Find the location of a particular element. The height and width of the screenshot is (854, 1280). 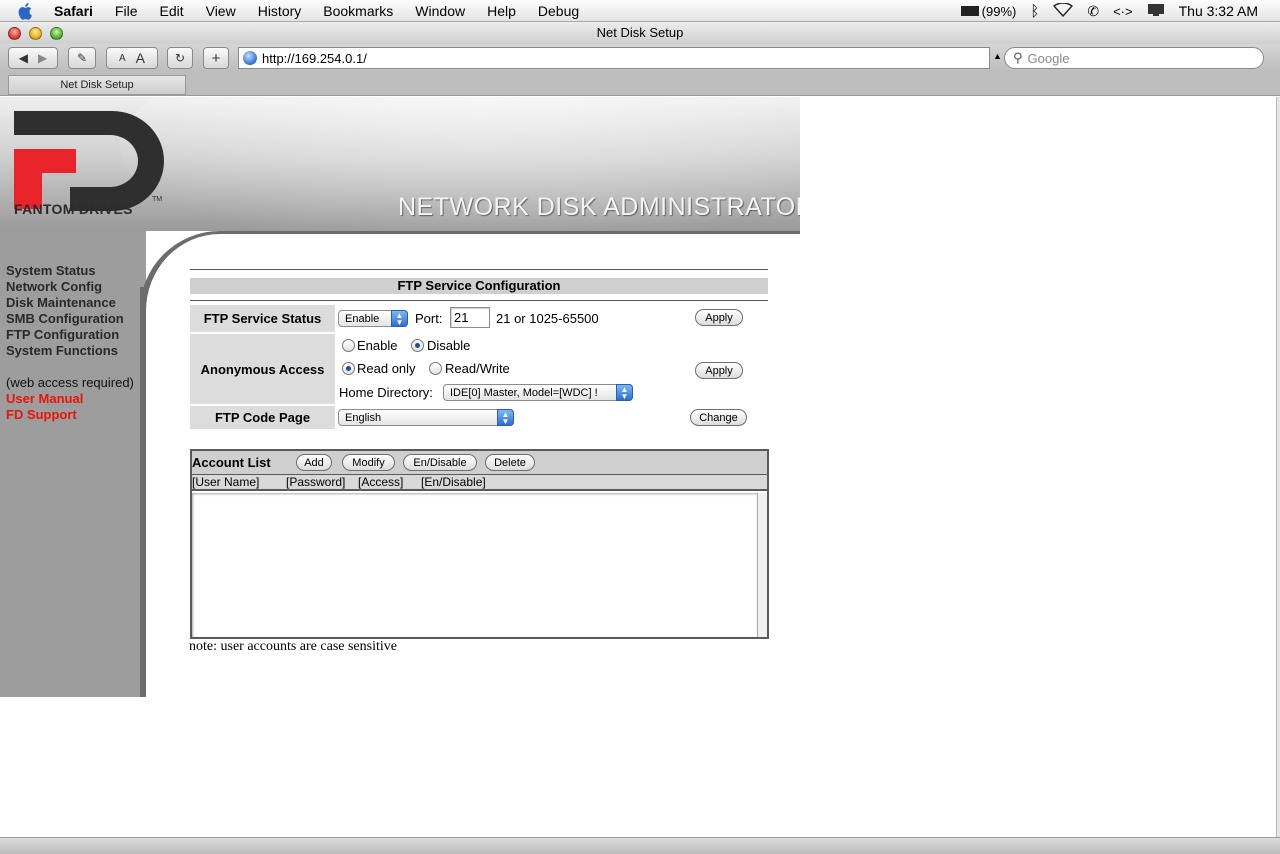

globe-icon is located at coordinates (250, 58).